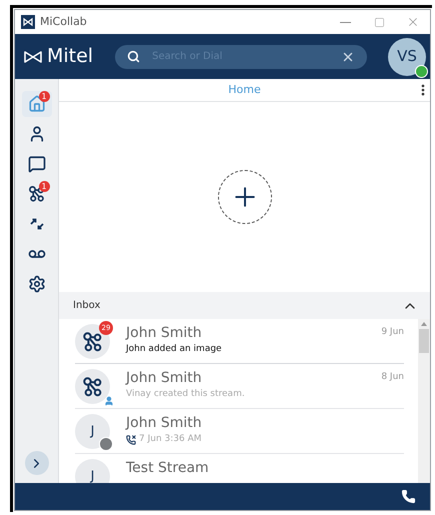  What do you see at coordinates (424, 401) in the screenshot?
I see `scrollbar` at bounding box center [424, 401].